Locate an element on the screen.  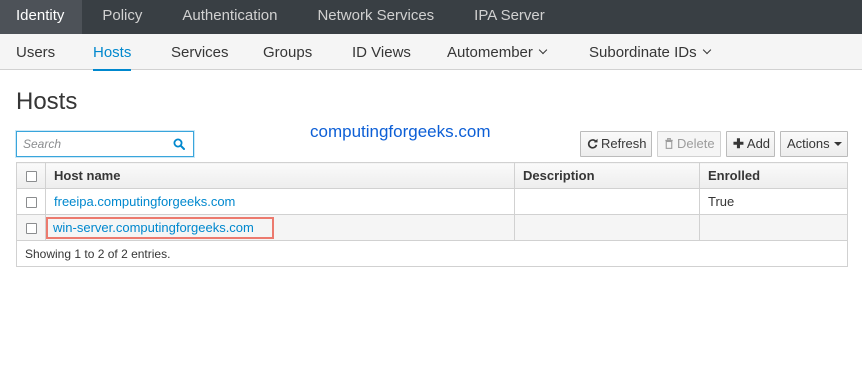
actions-dropdown: Actions is located at coordinates (814, 144).